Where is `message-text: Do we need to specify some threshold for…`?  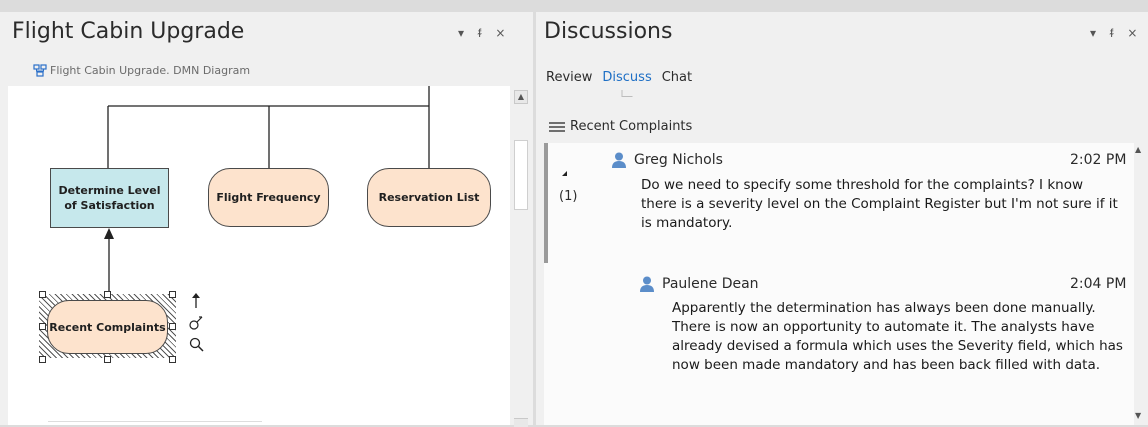 message-text: Do we need to specify some threshold for… is located at coordinates (879, 204).